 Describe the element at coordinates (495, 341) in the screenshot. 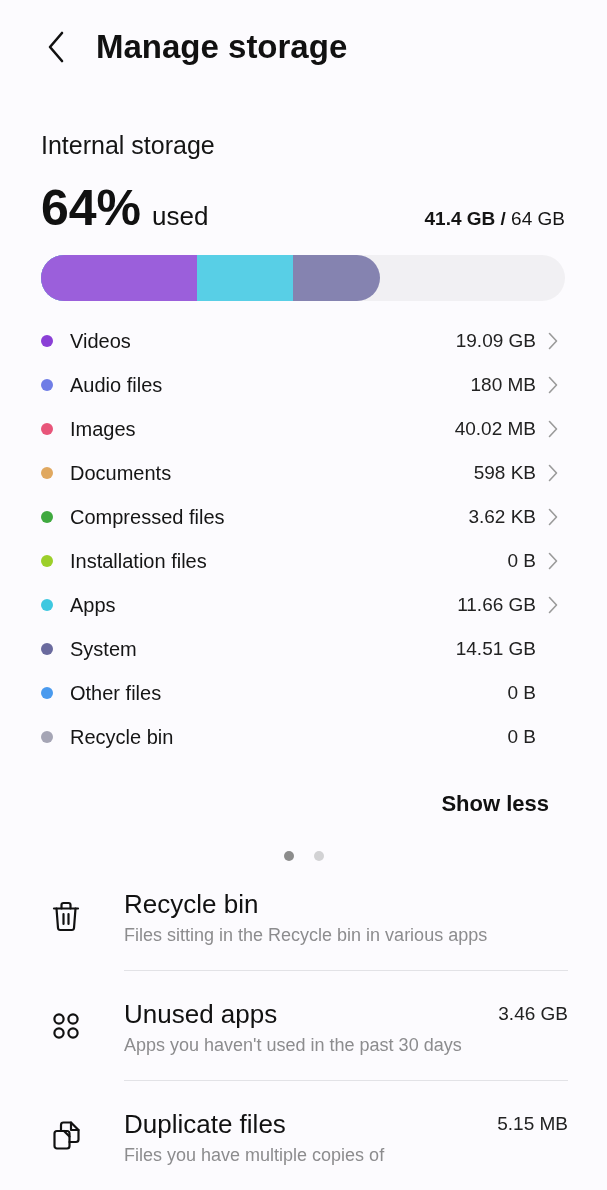

I see `category-size: 19.09 GB` at that location.